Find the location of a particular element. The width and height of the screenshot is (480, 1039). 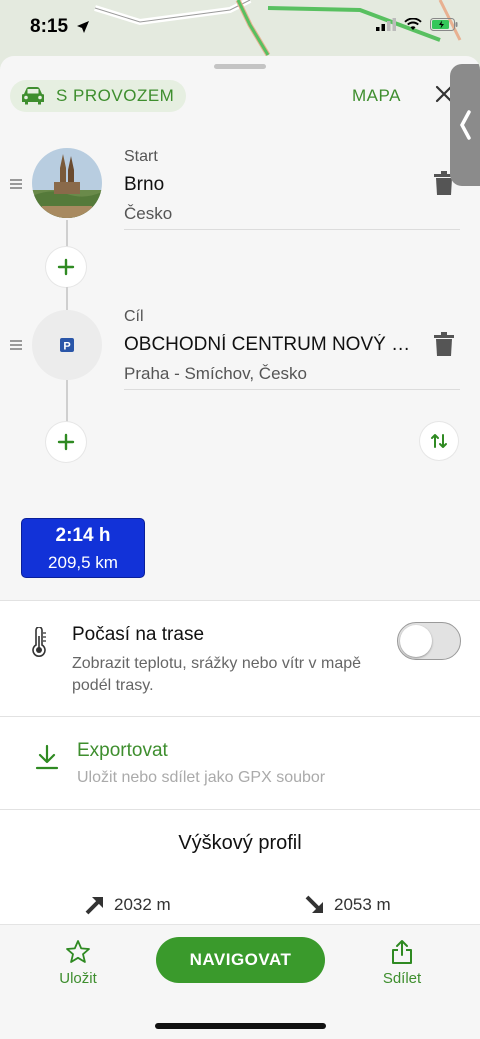

weather-toggle is located at coordinates (429, 641).